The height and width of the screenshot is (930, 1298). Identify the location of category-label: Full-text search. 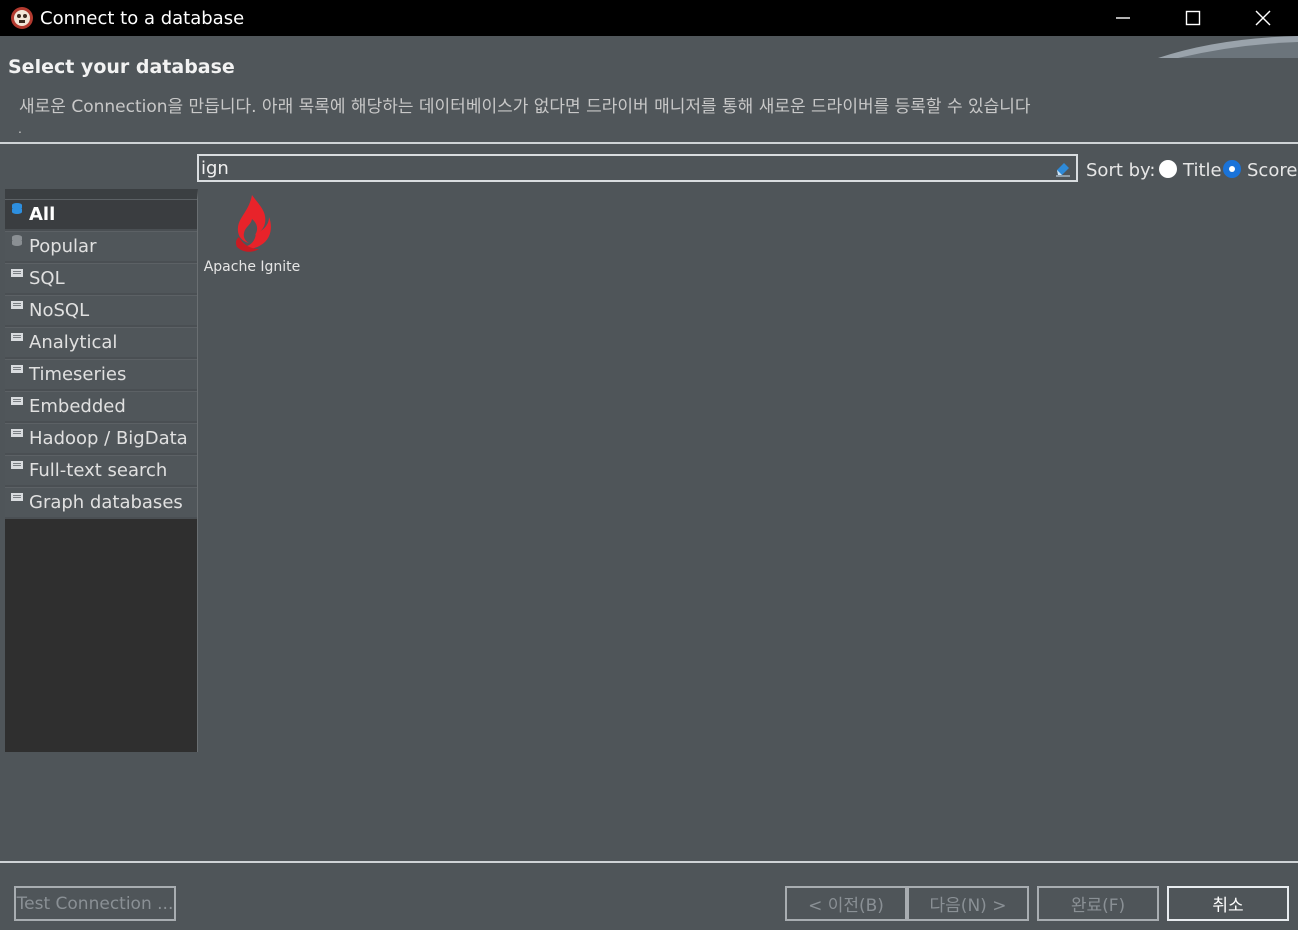
(98, 470).